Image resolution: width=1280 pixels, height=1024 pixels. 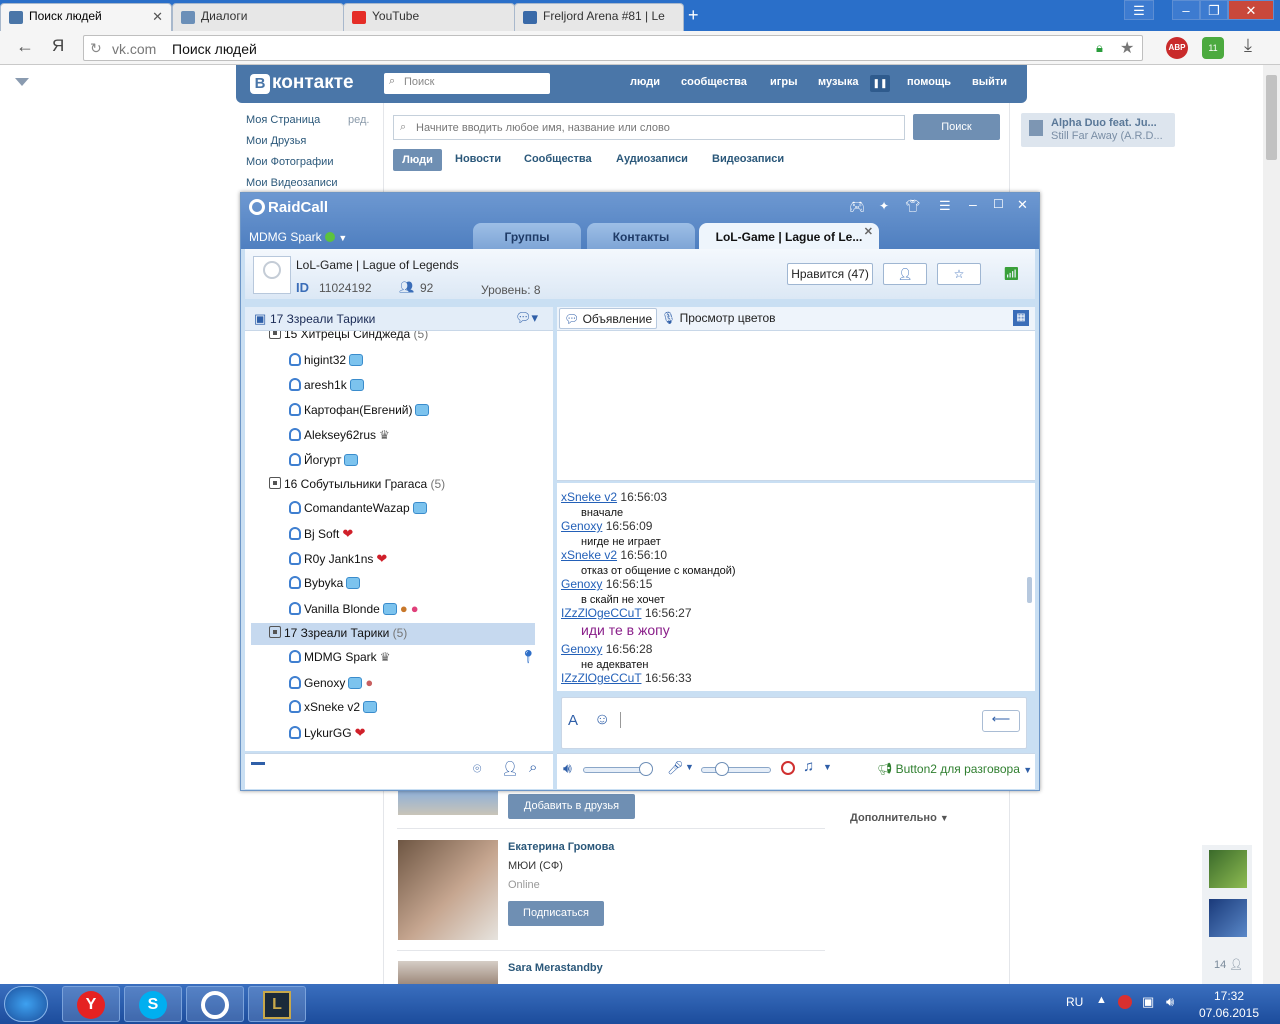 What do you see at coordinates (556, 913) in the screenshot?
I see `subscribe-button: Подписаться` at bounding box center [556, 913].